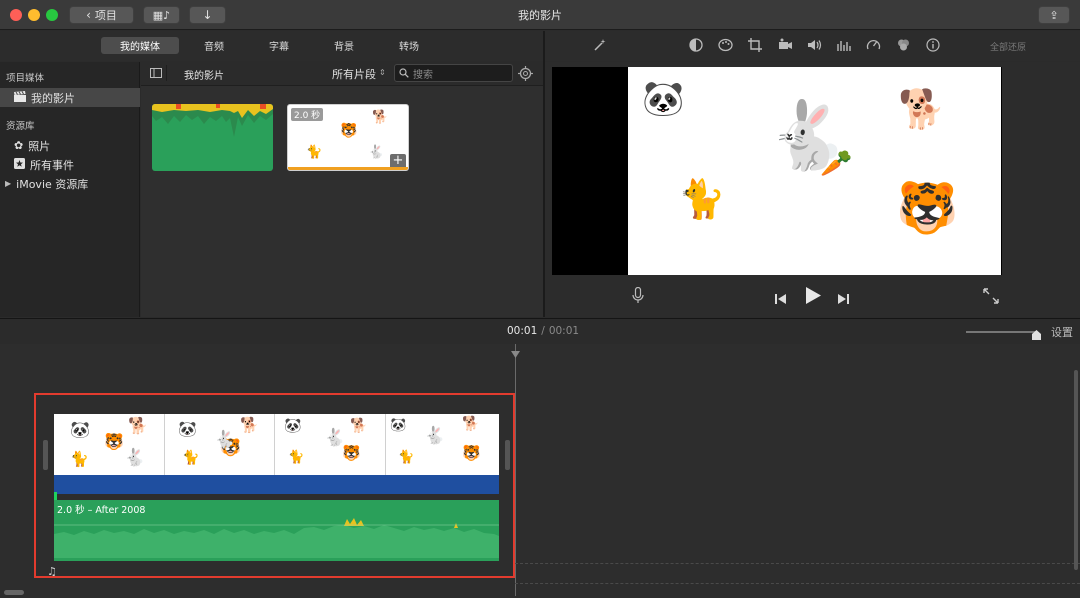  Describe the element at coordinates (814, 45) in the screenshot. I see `volume-icon` at that location.